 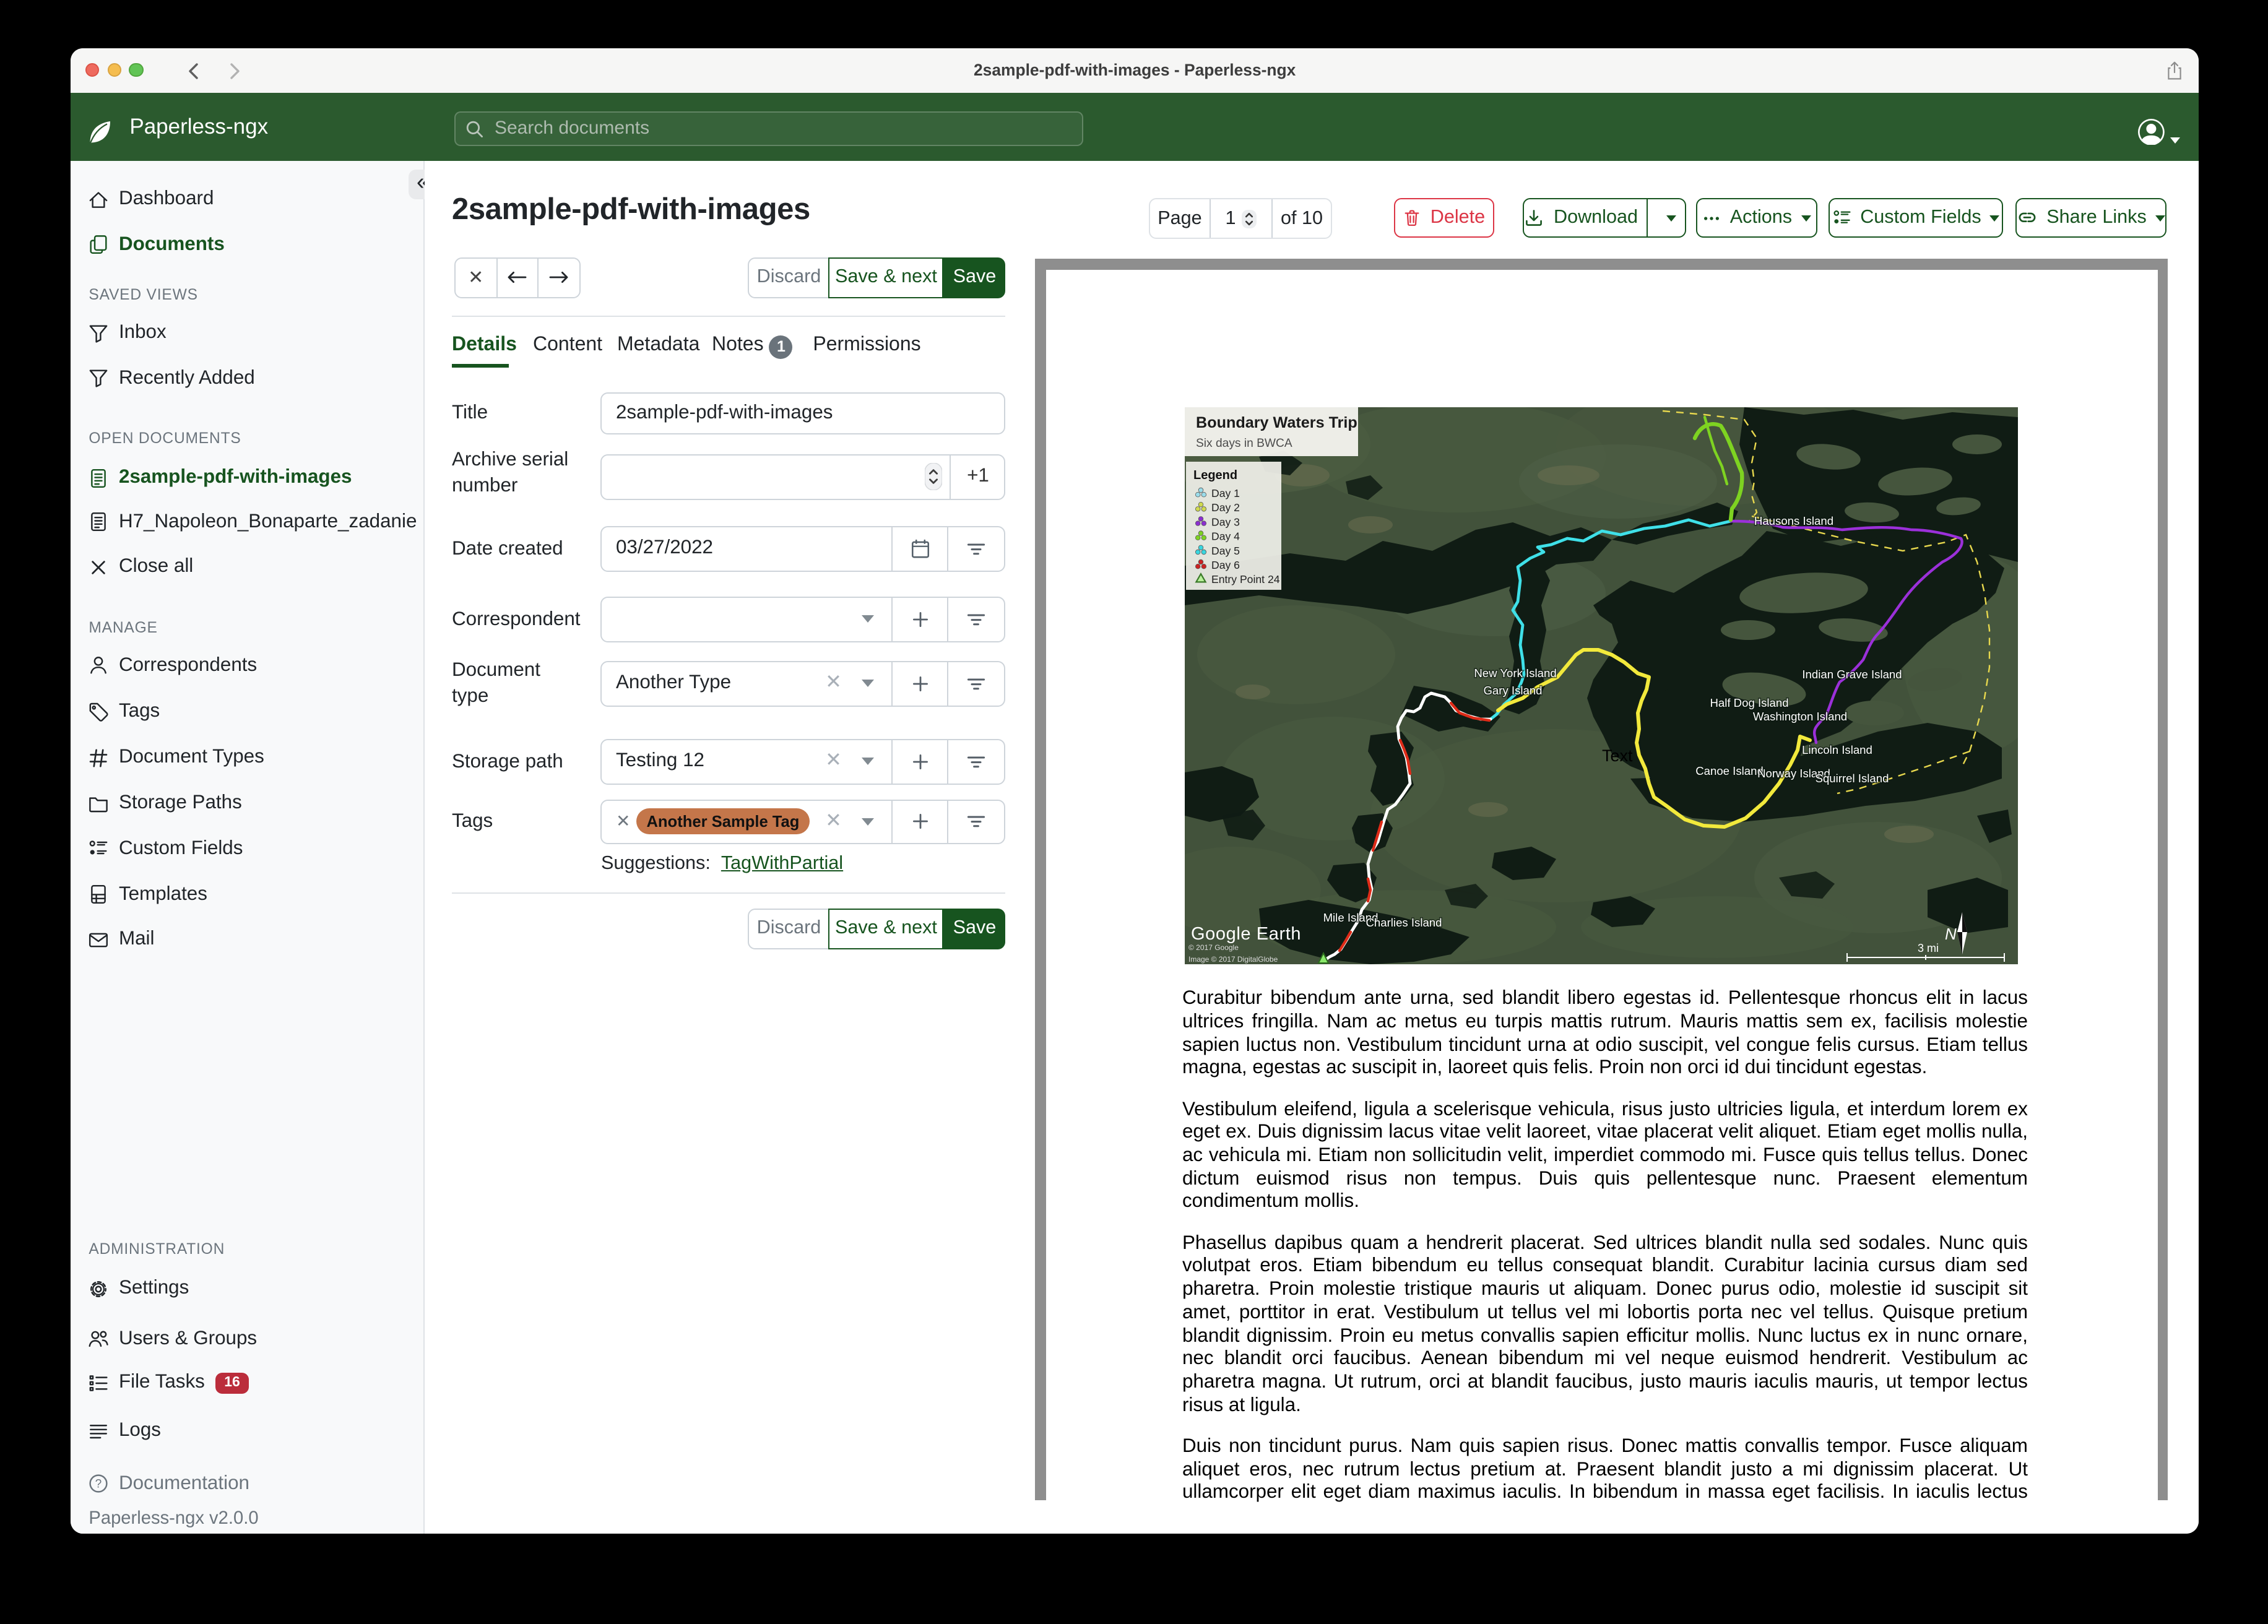 What do you see at coordinates (1225, 536) in the screenshot?
I see `svg-text: Day 4` at bounding box center [1225, 536].